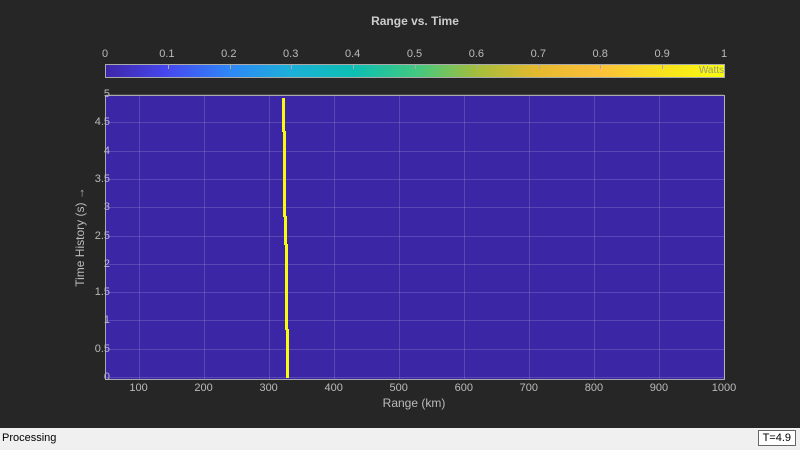 Image resolution: width=800 pixels, height=450 pixels. Describe the element at coordinates (102, 122) in the screenshot. I see `y-tick-label: 4.5` at that location.